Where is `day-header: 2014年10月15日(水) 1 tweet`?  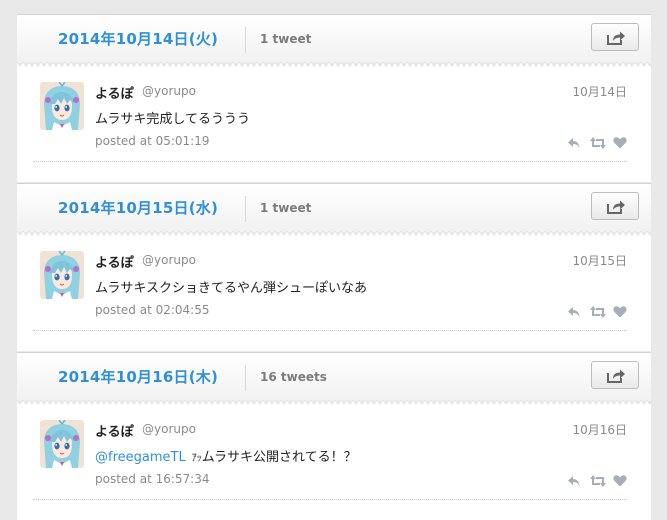
day-header: 2014年10月15日(水) 1 tweet is located at coordinates (334, 207).